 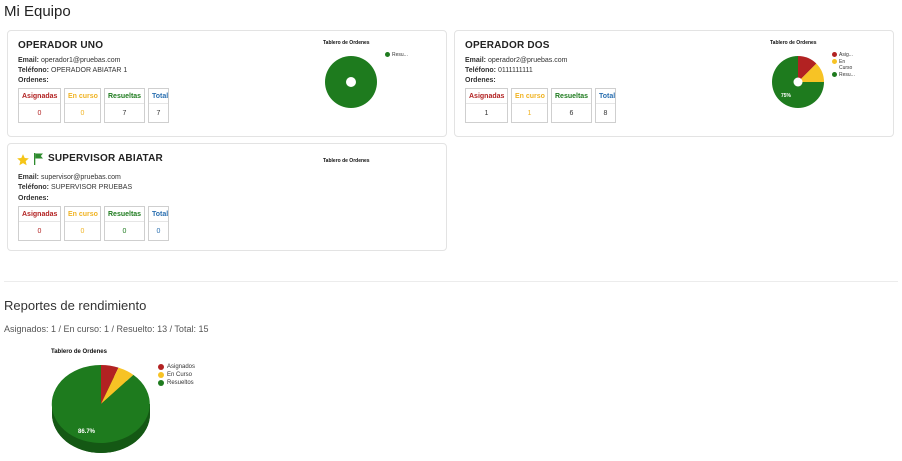 I want to click on phone-row: Teléfono: SUPERVISOR PRUEBAS, so click(x=75, y=187).